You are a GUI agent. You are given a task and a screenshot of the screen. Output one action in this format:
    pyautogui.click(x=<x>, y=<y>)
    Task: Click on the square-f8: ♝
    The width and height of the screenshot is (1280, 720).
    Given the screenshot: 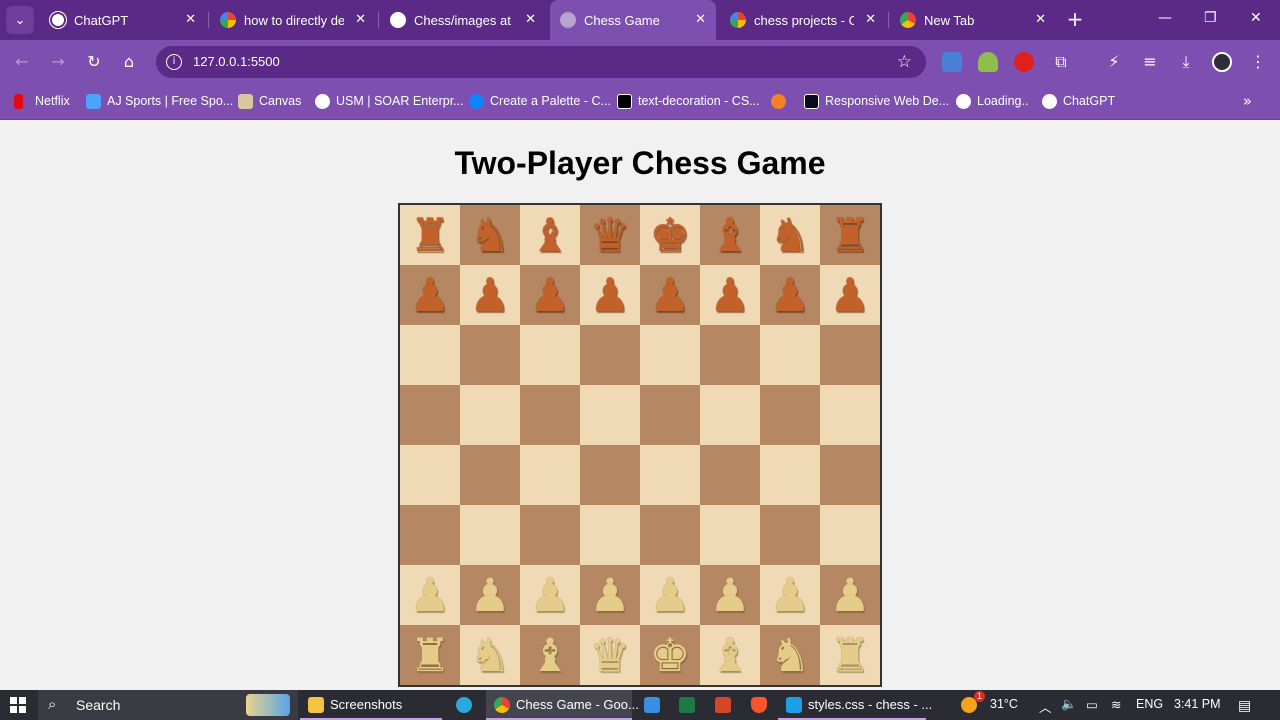 What is the action you would take?
    pyautogui.click(x=730, y=235)
    